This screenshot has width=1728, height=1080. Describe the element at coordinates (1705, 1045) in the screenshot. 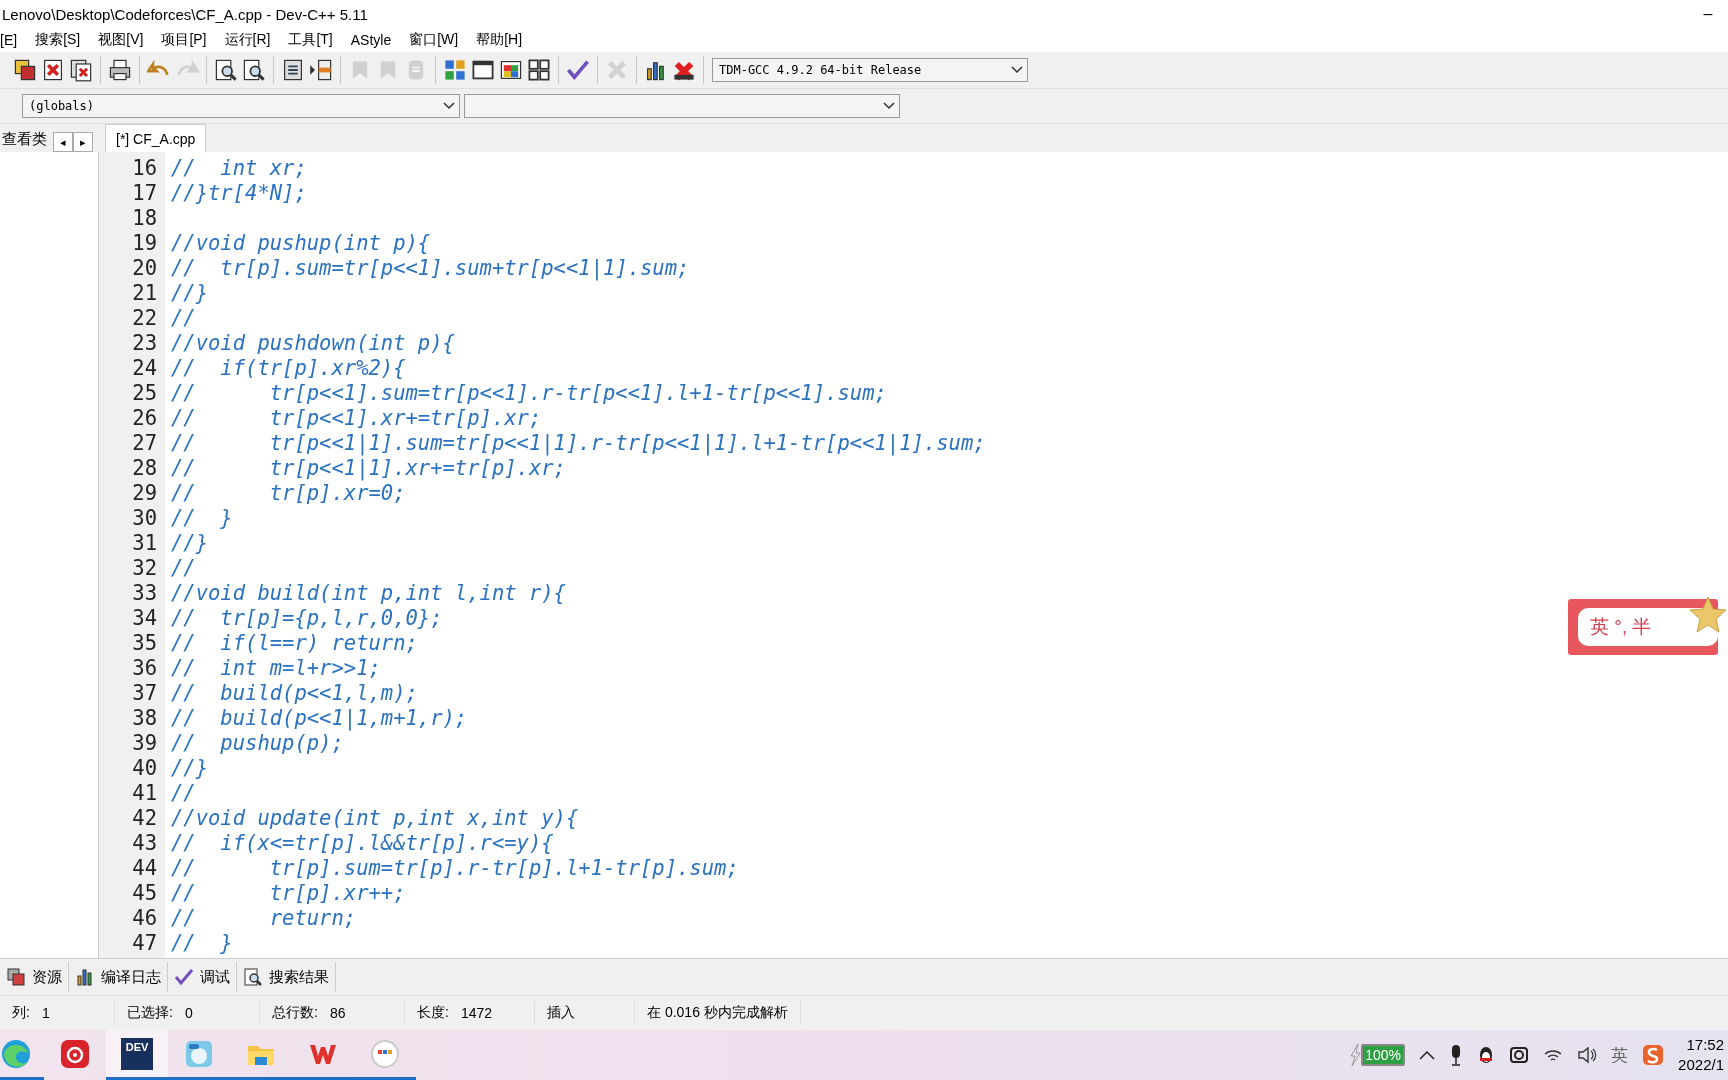

I see `clock-time: 17:52` at that location.